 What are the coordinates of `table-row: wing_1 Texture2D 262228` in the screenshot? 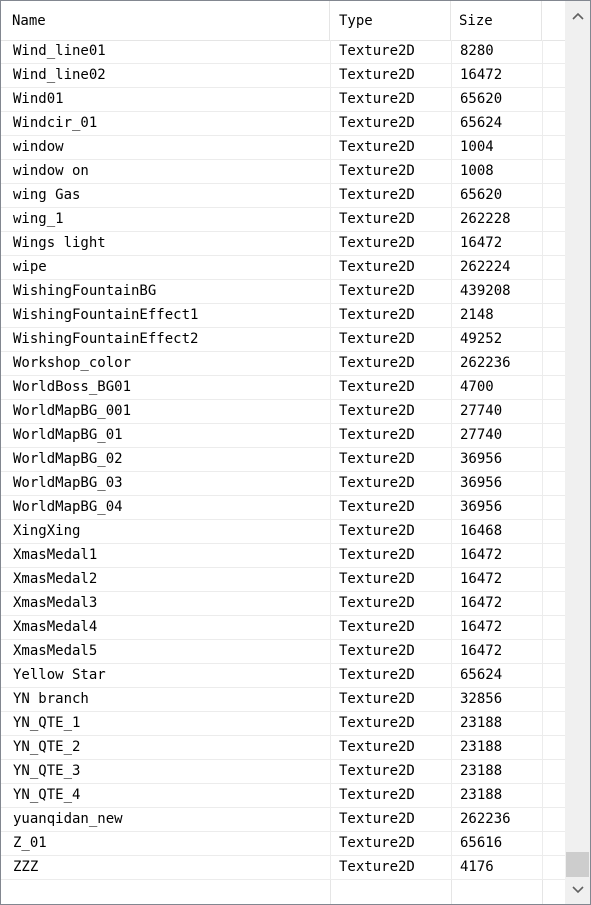 It's located at (283, 220).